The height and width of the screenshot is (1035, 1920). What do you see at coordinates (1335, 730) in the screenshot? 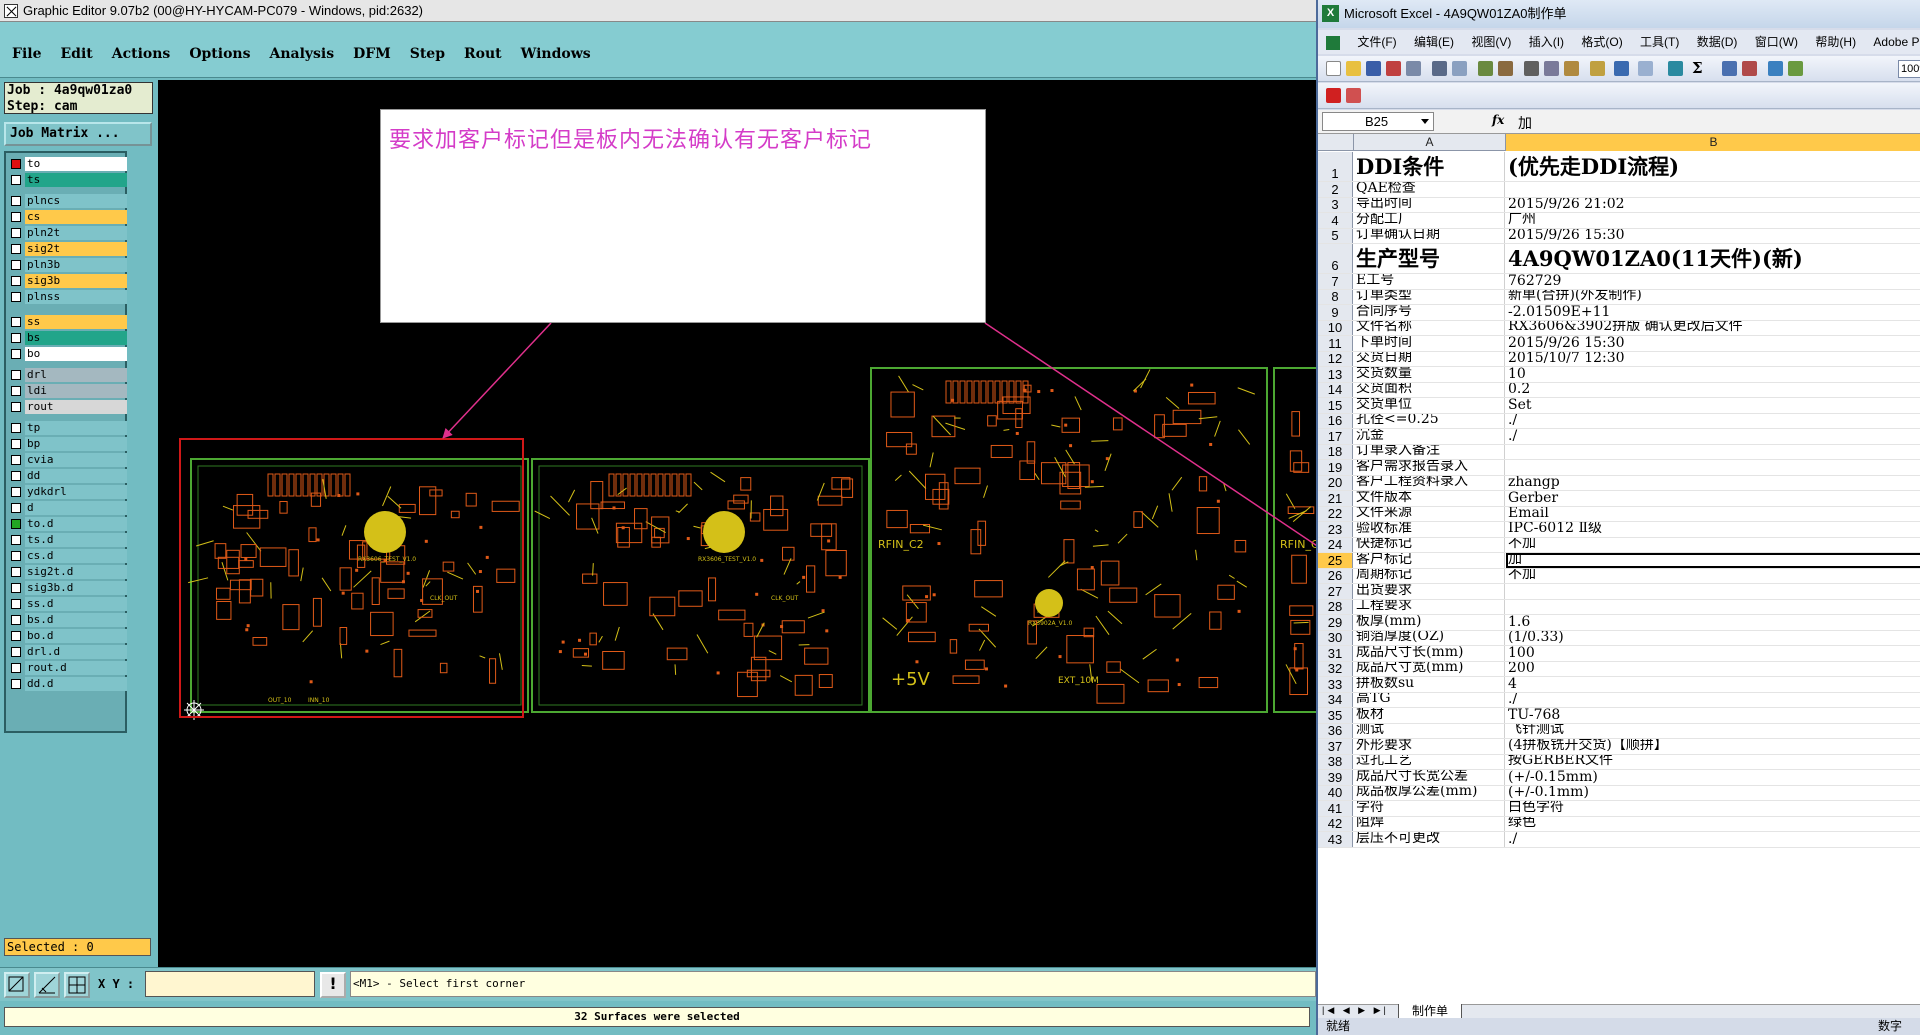
I see `row-header: 36` at bounding box center [1335, 730].